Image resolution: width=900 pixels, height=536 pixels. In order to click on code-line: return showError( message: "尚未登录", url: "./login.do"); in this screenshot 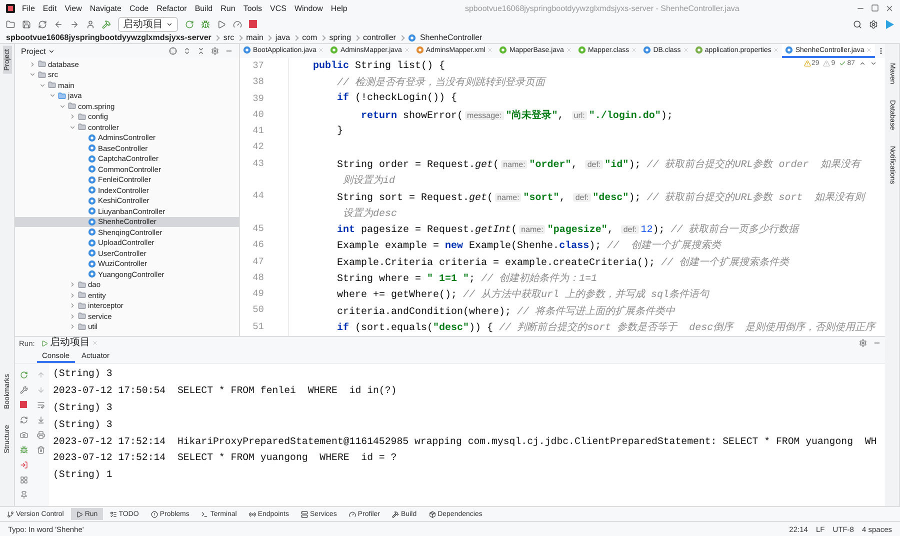, I will do `click(516, 115)`.